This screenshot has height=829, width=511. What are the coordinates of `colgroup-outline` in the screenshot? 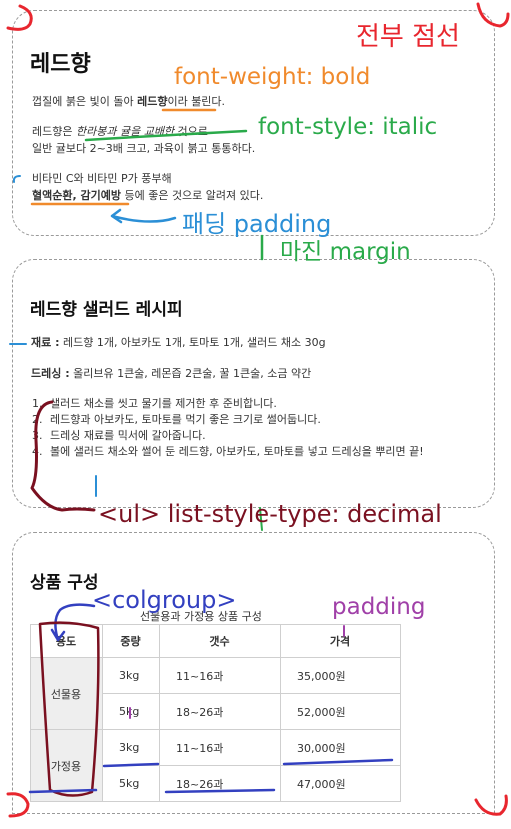 It's located at (69, 709).